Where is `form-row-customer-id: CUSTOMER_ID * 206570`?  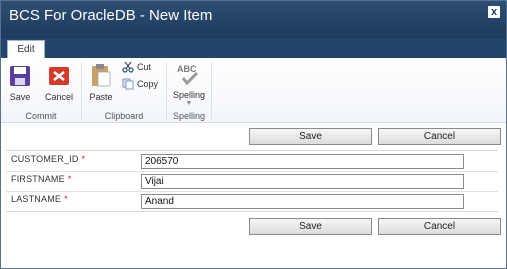
form-row-customer-id: CUSTOMER_ID * 206570 is located at coordinates (252, 160).